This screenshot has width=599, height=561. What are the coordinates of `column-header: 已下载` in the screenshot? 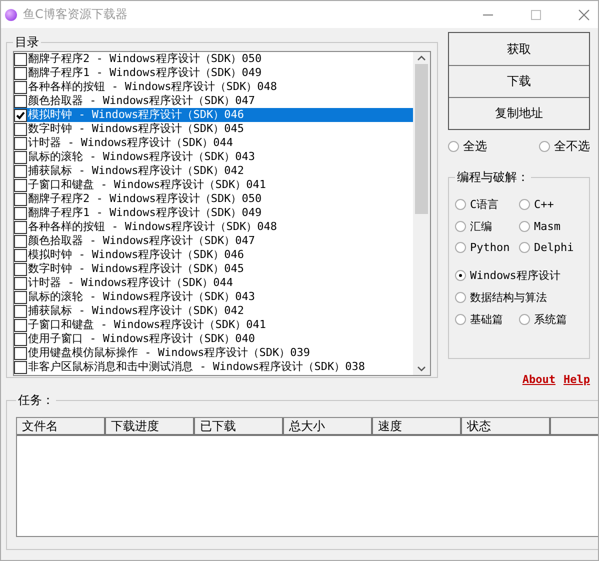 It's located at (239, 426).